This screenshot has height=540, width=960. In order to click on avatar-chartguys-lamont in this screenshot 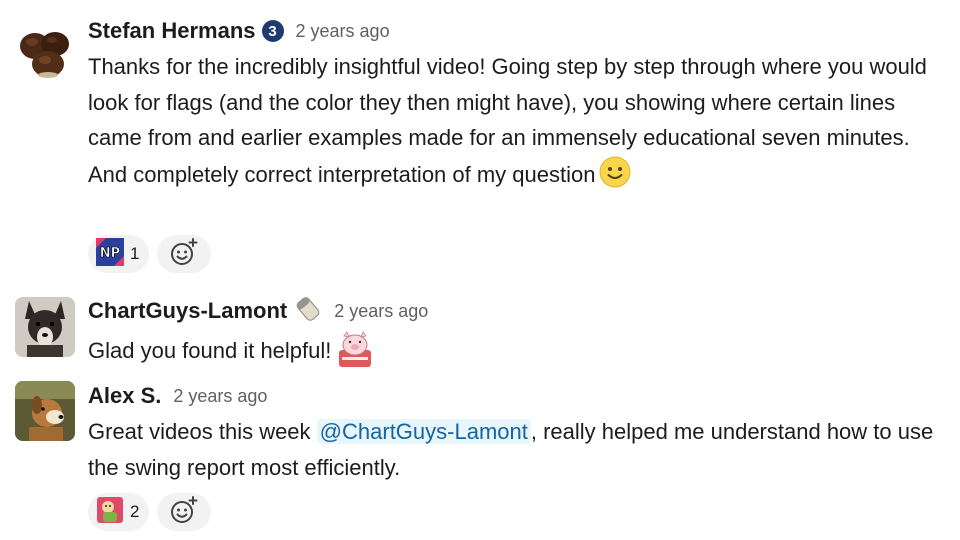, I will do `click(45, 327)`.